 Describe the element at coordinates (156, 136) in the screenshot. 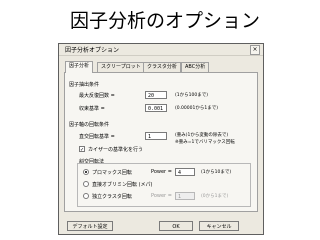

I see `rotation-exponent-input: 1` at that location.